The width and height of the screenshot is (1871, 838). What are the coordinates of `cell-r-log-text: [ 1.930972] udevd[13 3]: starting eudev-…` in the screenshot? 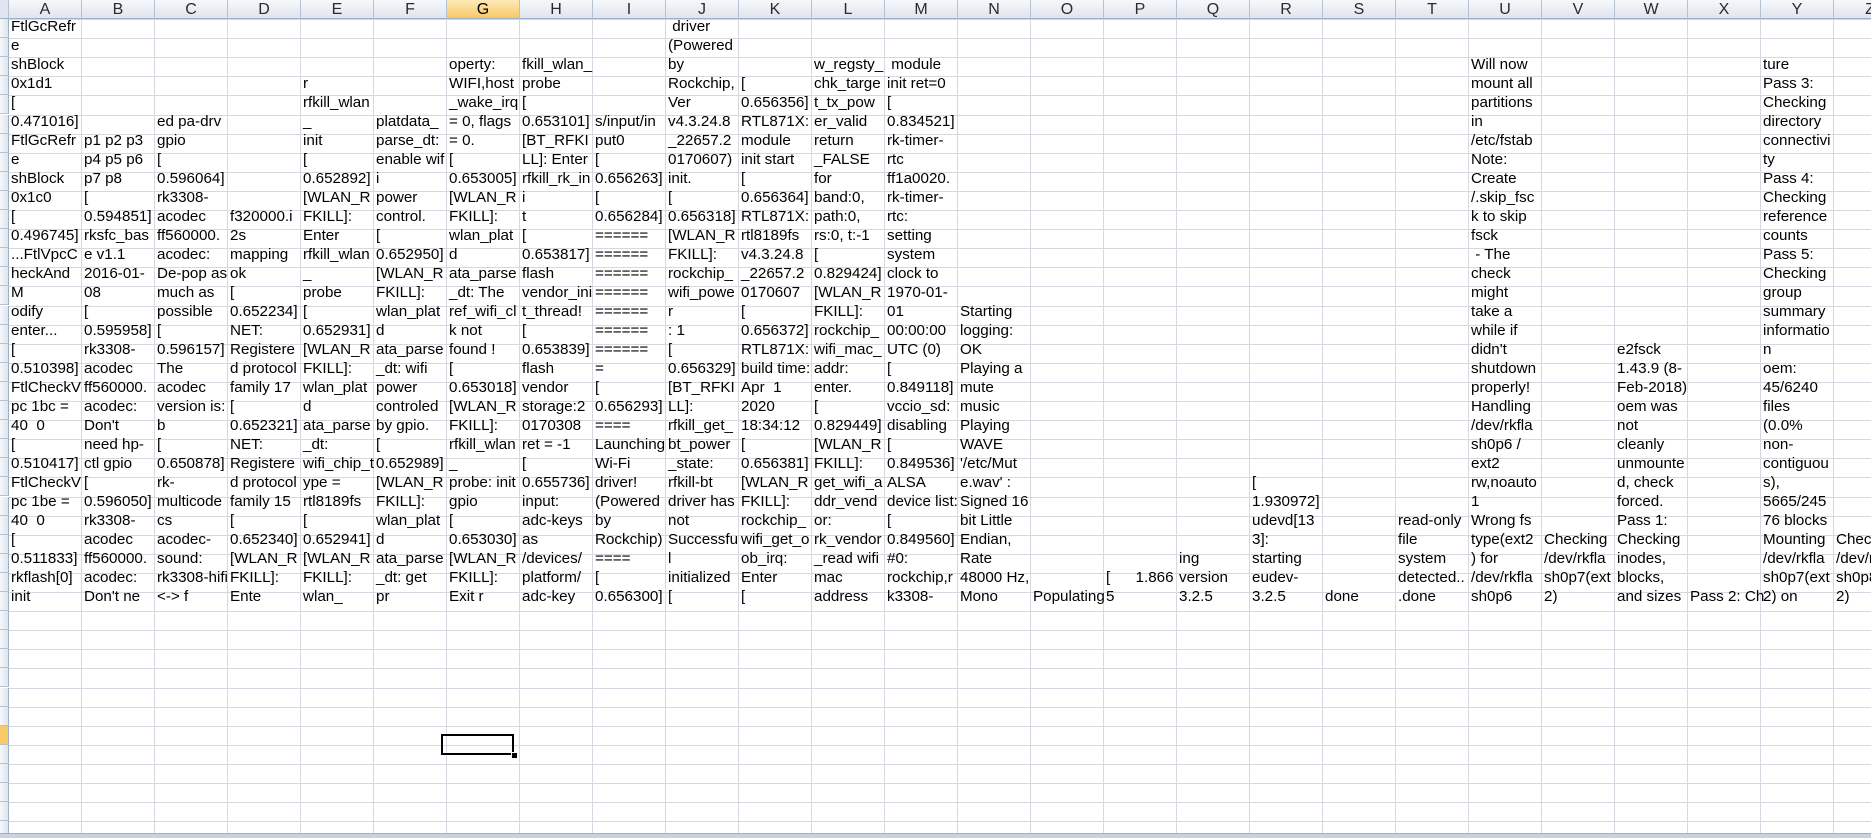 It's located at (1286, 312).